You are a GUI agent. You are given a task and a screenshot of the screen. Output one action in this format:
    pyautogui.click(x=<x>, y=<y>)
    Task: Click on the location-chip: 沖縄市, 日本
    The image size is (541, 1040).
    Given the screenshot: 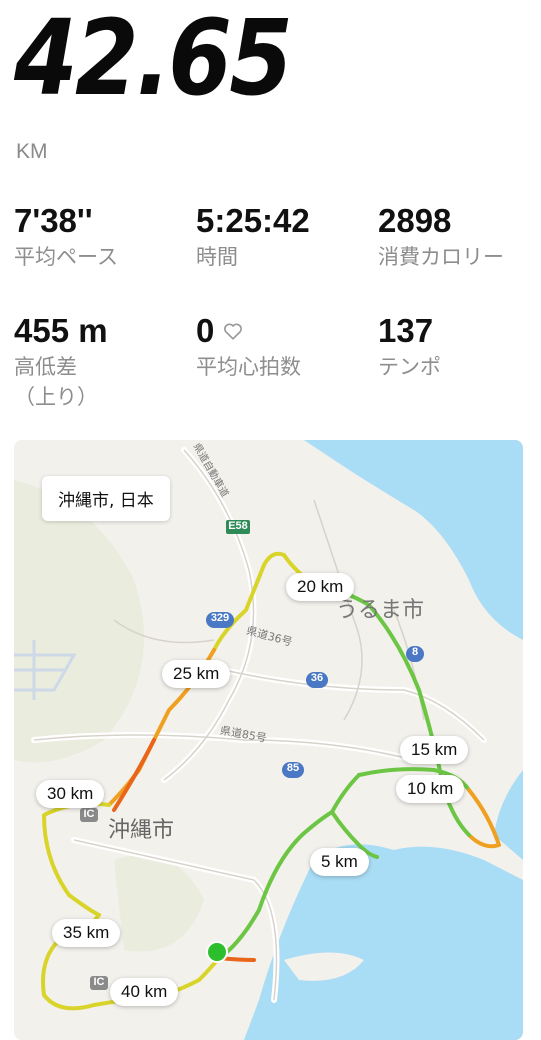 What is the action you would take?
    pyautogui.click(x=106, y=498)
    